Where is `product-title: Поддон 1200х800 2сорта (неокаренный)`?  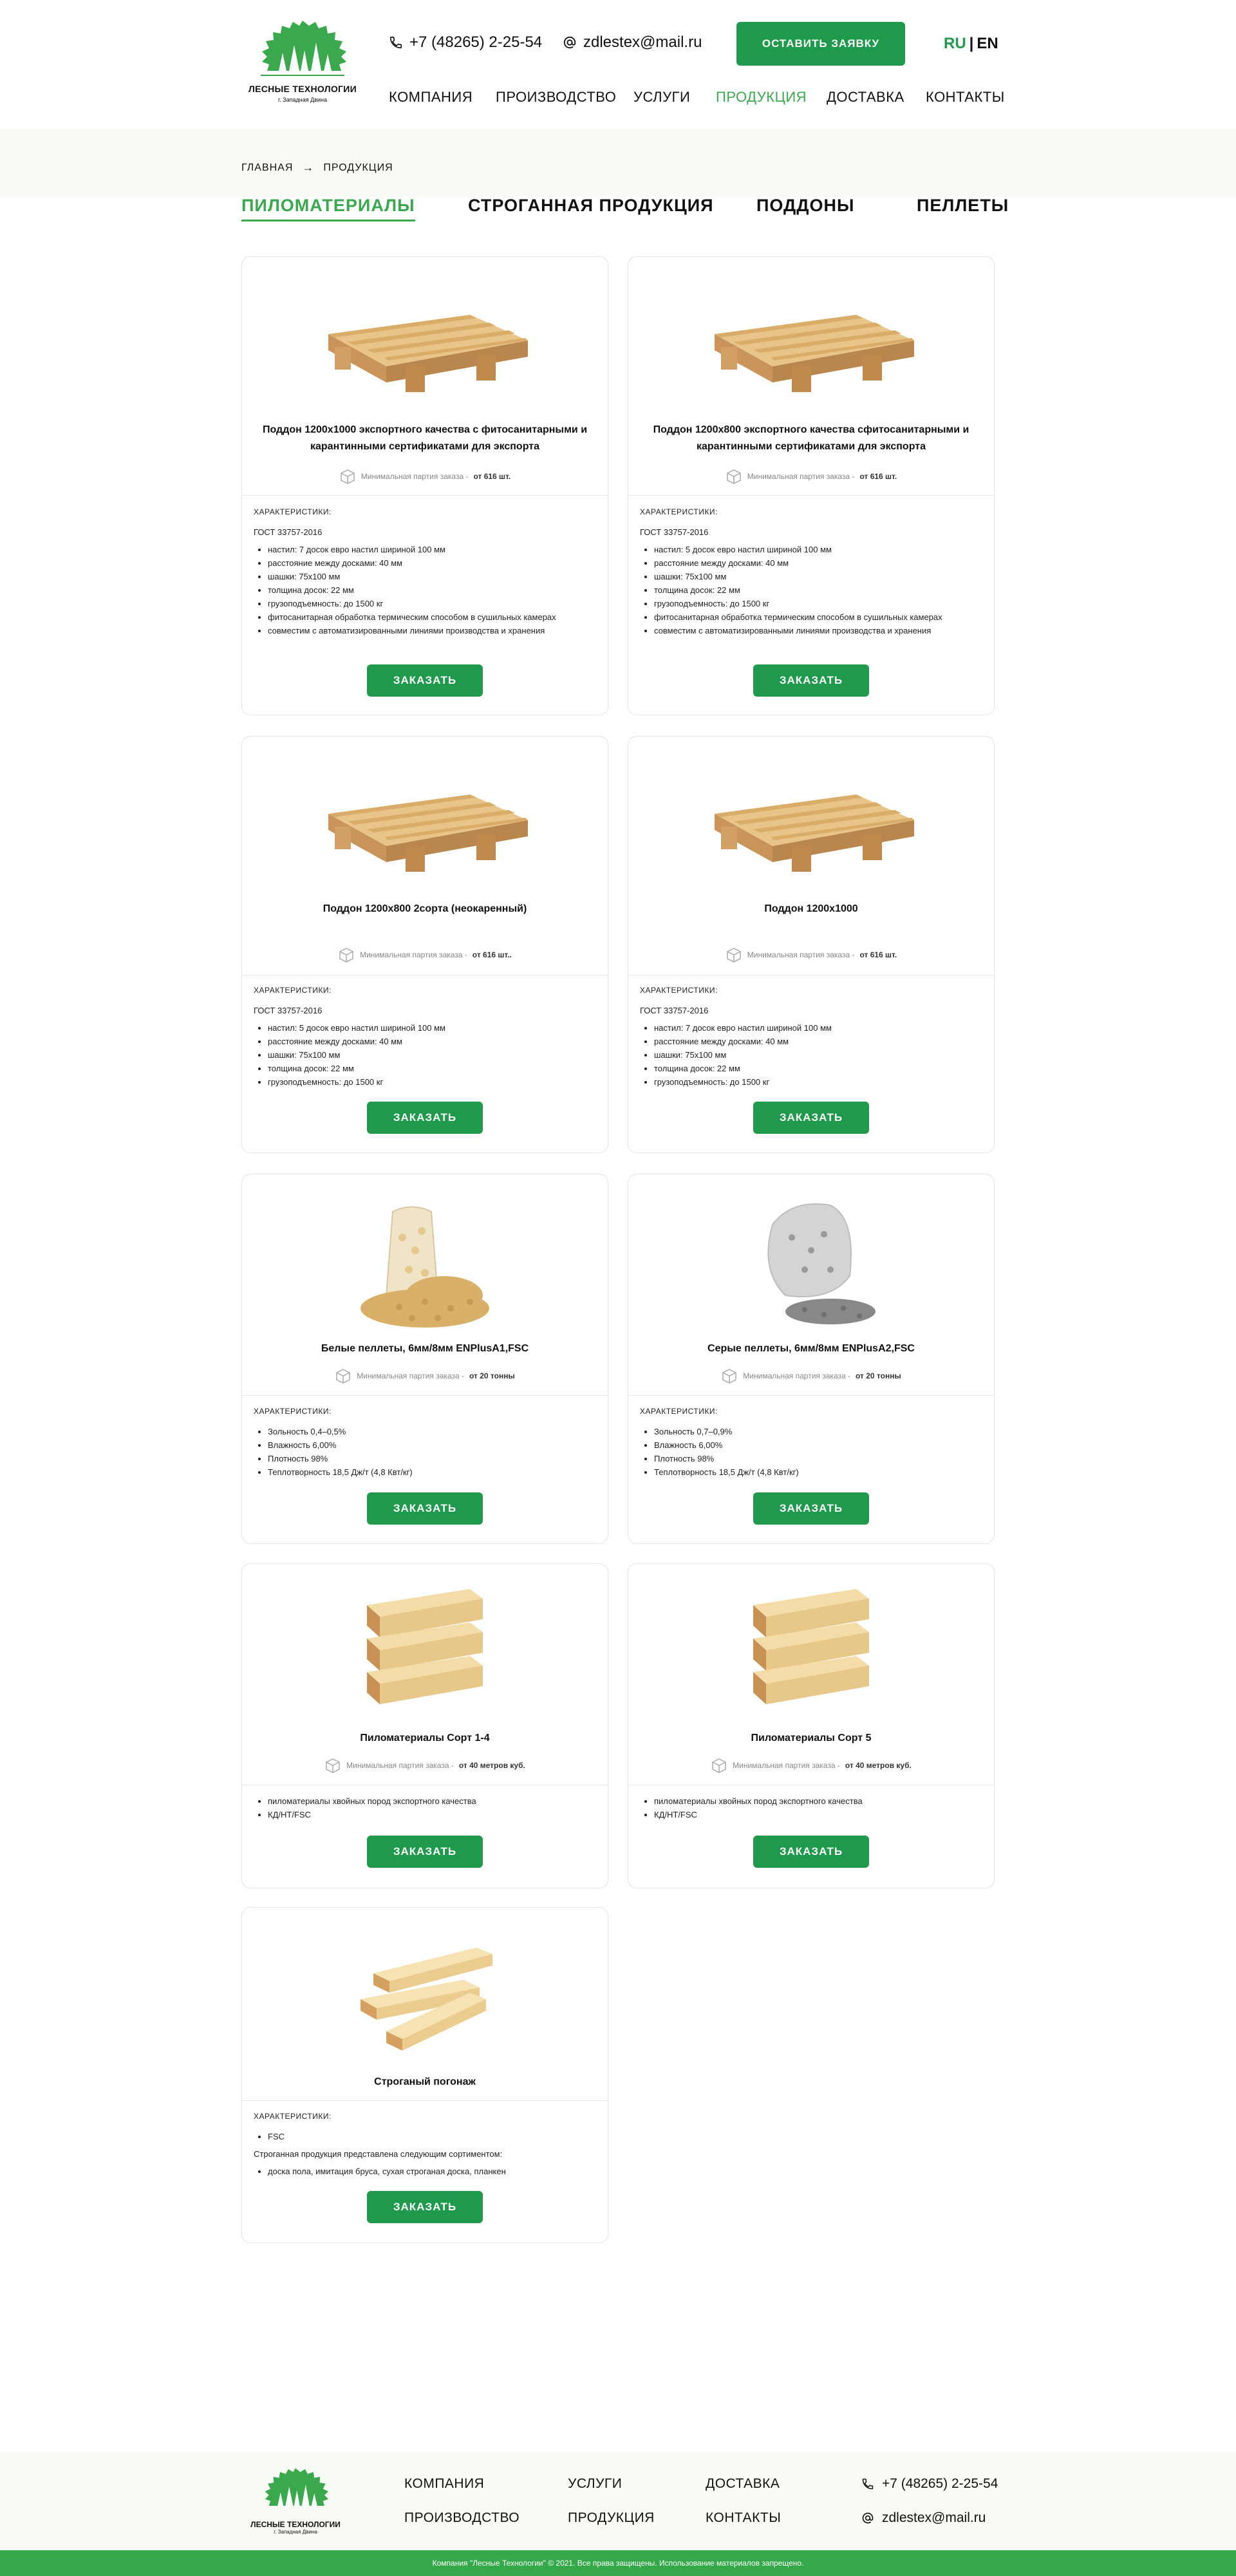 product-title: Поддон 1200х800 2сорта (неокаренный) is located at coordinates (425, 908).